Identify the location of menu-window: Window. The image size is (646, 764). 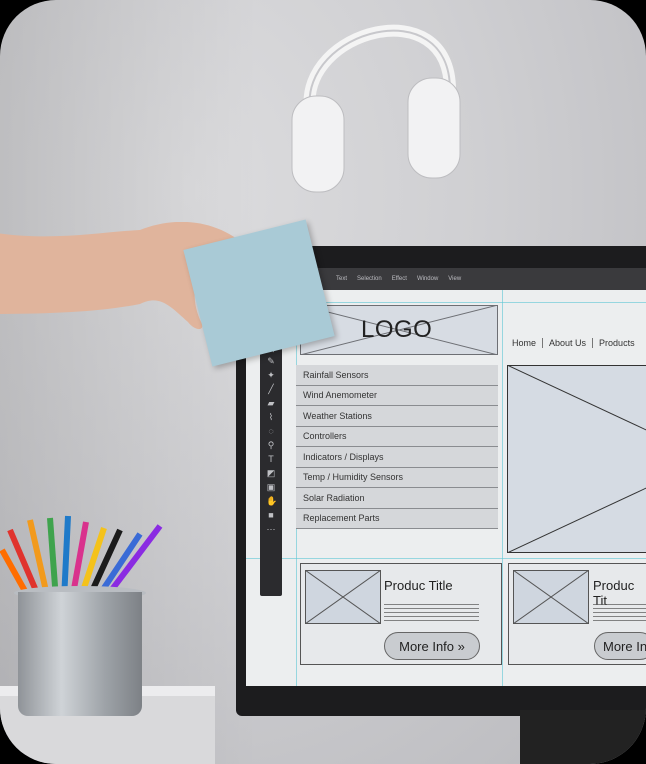
(427, 279).